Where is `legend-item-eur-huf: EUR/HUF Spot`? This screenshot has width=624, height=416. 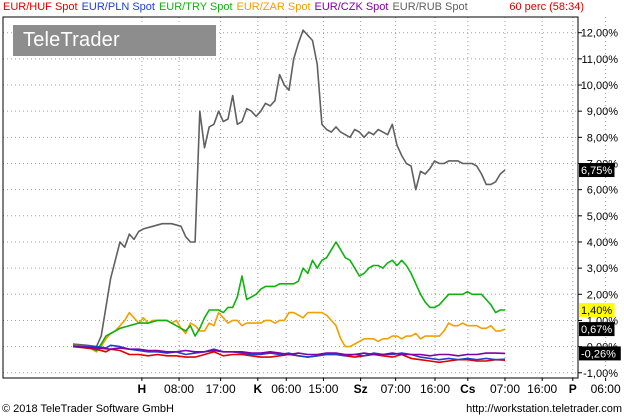
legend-item-eur-huf: EUR/HUF Spot is located at coordinates (40, 7).